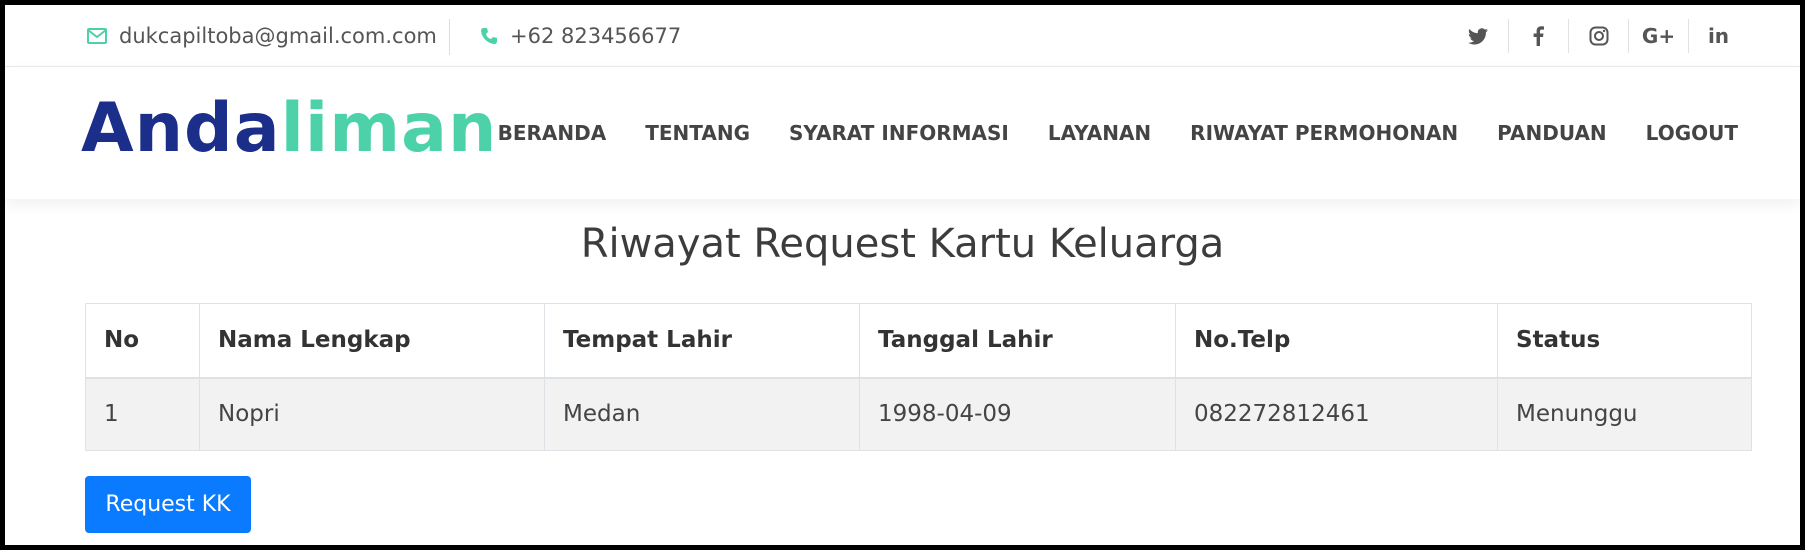 The width and height of the screenshot is (1805, 550). Describe the element at coordinates (702, 414) in the screenshot. I see `cell-tempat-lahir: Medan` at that location.